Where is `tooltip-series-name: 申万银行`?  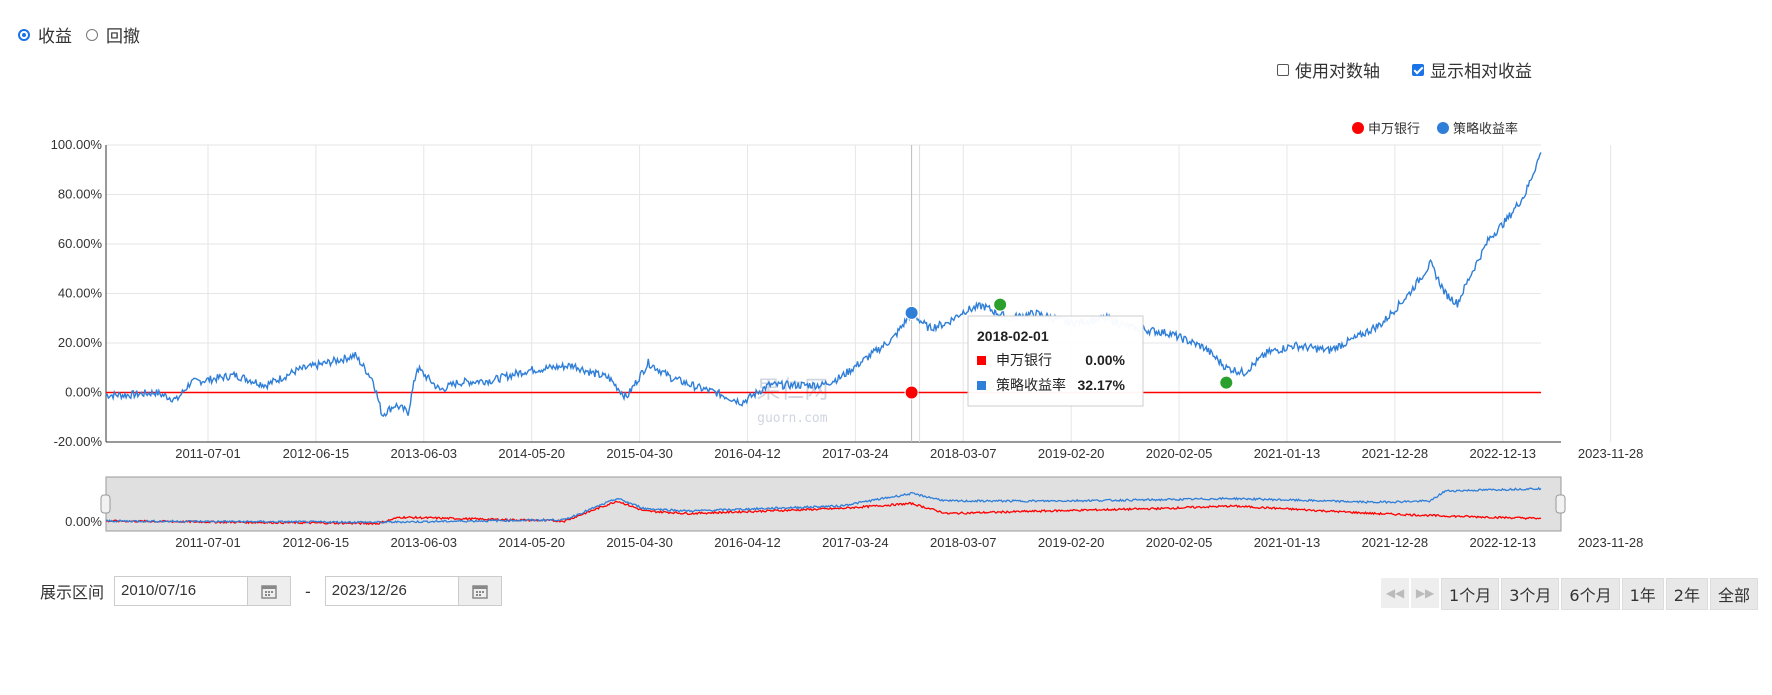
tooltip-series-name: 申万银行 is located at coordinates (1024, 361).